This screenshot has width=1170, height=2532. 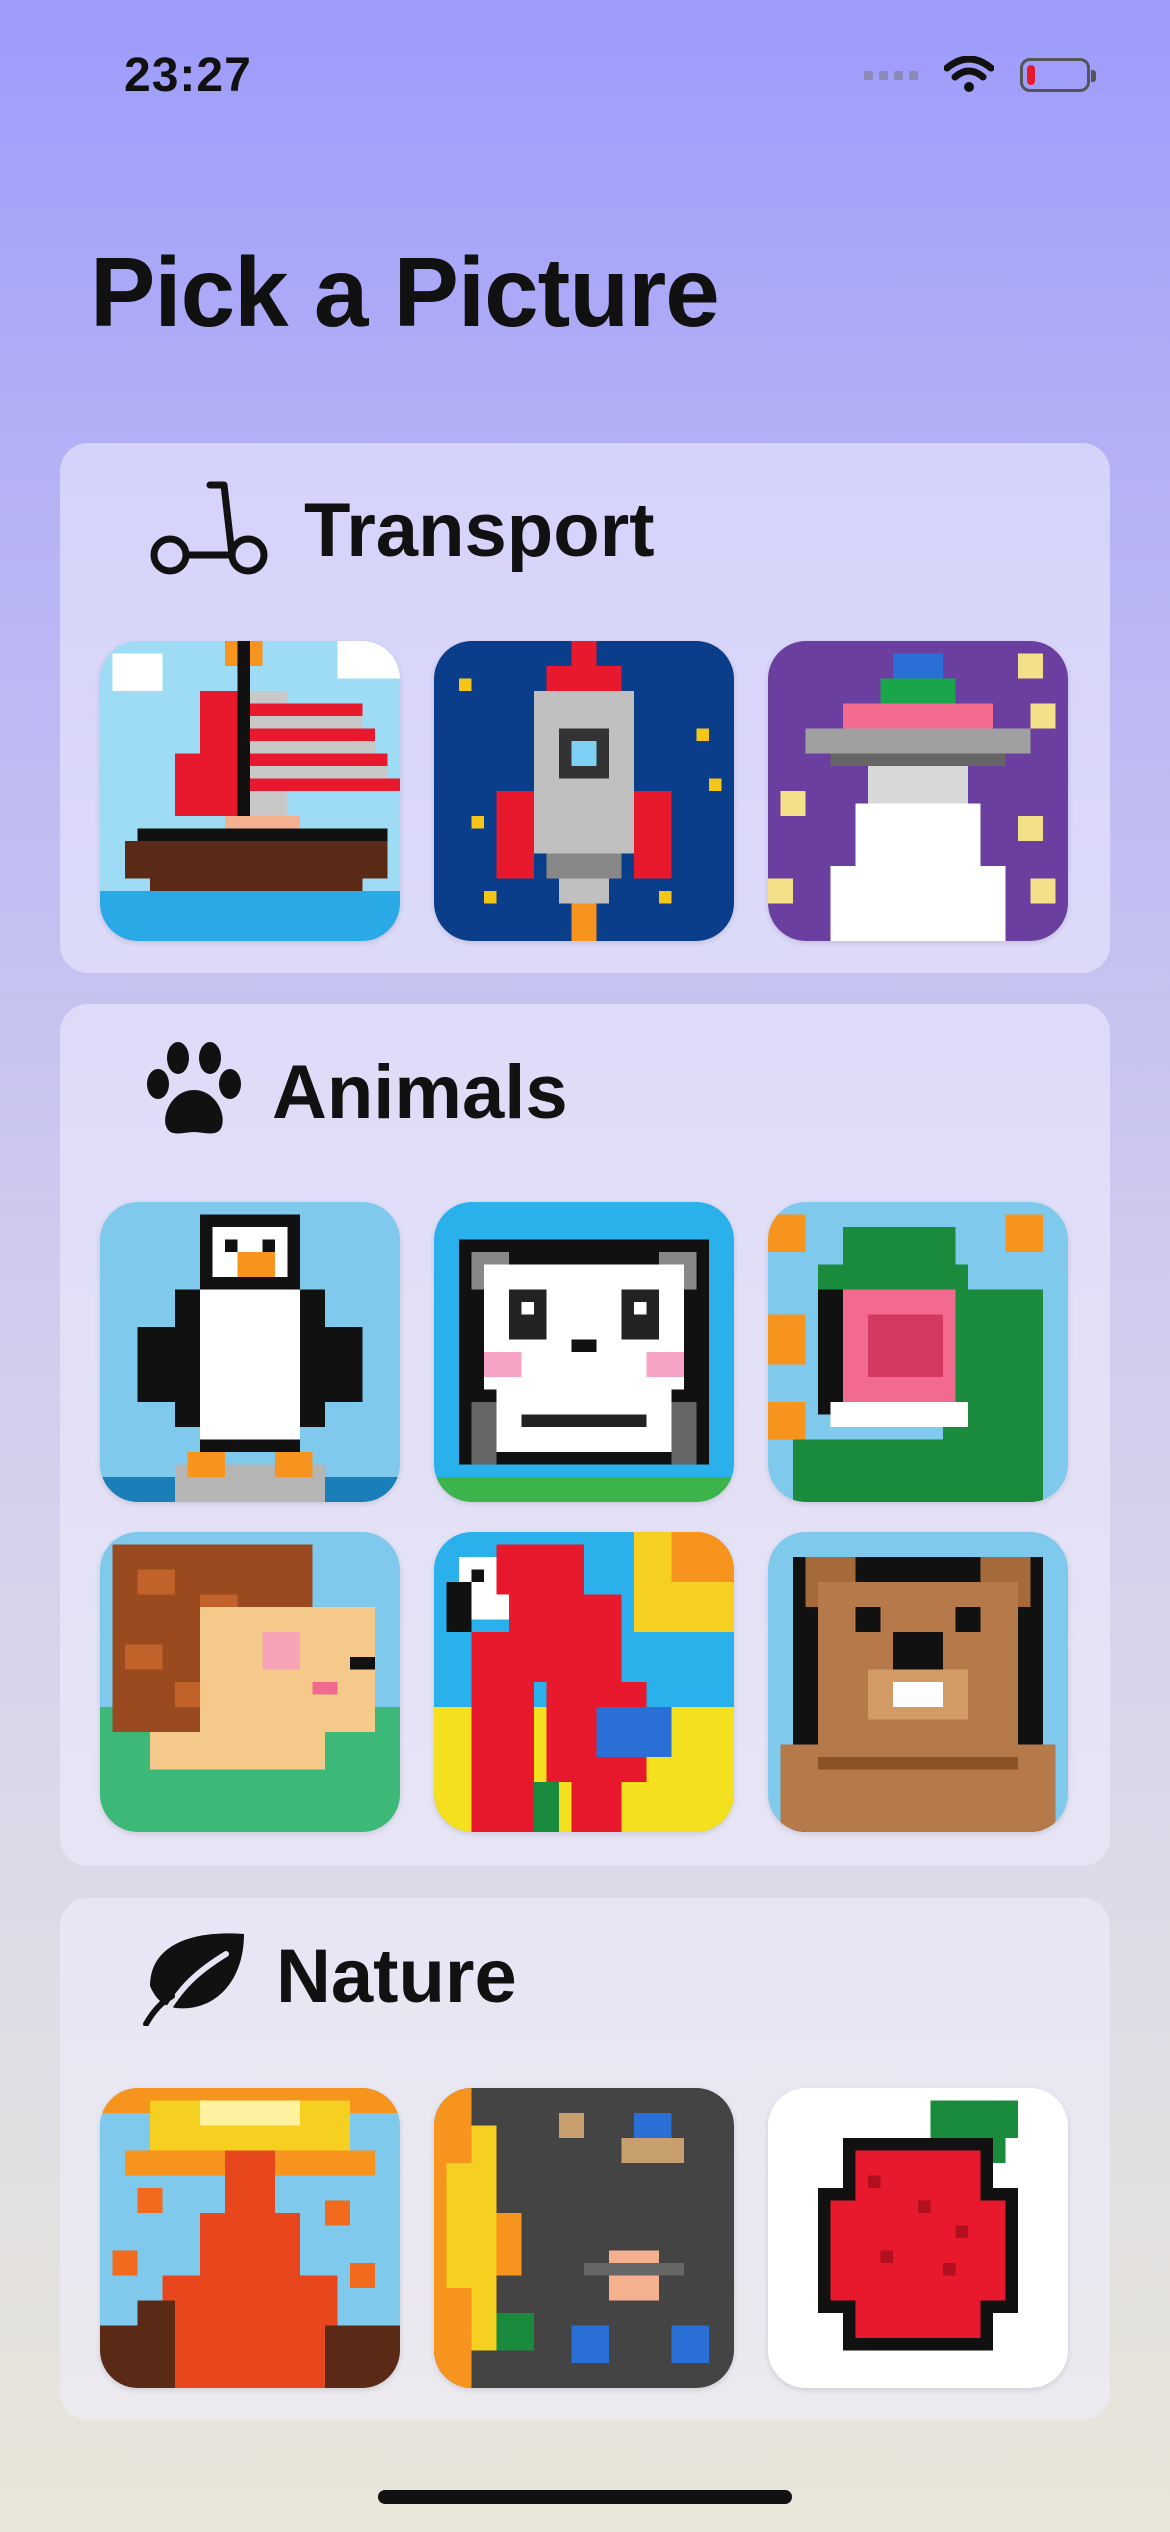 What do you see at coordinates (194, 1088) in the screenshot?
I see `paw-icon` at bounding box center [194, 1088].